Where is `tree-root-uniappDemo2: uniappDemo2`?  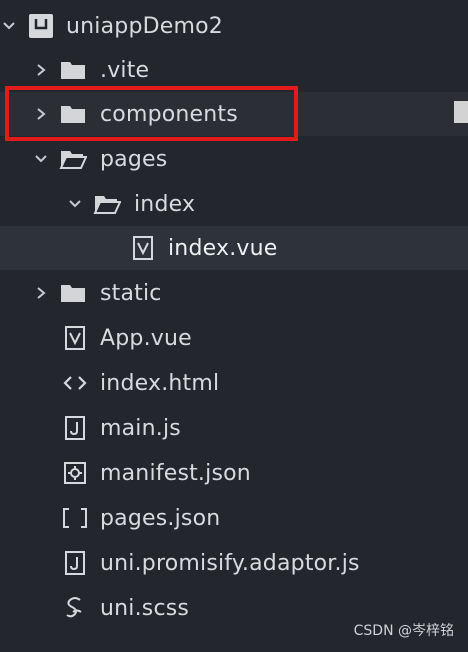 tree-root-uniappDemo2: uniappDemo2 is located at coordinates (234, 26).